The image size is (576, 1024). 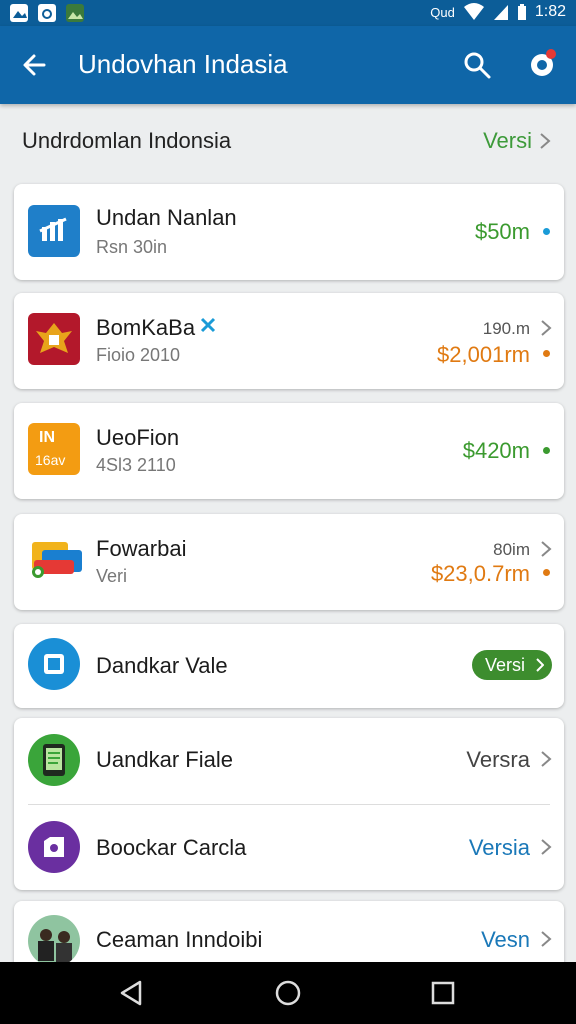 I want to click on search-icon, so click(x=477, y=65).